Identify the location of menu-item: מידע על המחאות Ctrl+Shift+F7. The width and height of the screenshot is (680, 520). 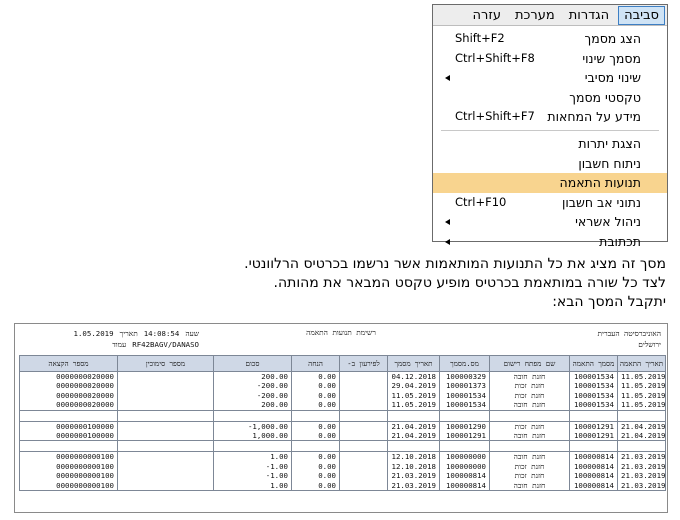
(550, 117).